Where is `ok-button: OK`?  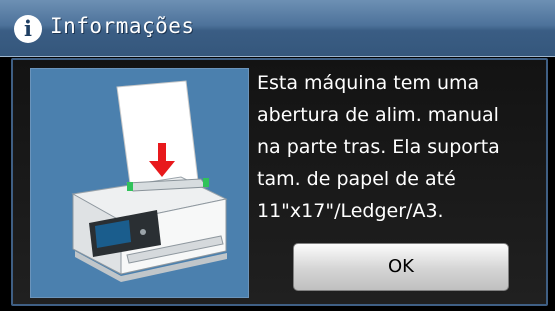 ok-button: OK is located at coordinates (401, 267).